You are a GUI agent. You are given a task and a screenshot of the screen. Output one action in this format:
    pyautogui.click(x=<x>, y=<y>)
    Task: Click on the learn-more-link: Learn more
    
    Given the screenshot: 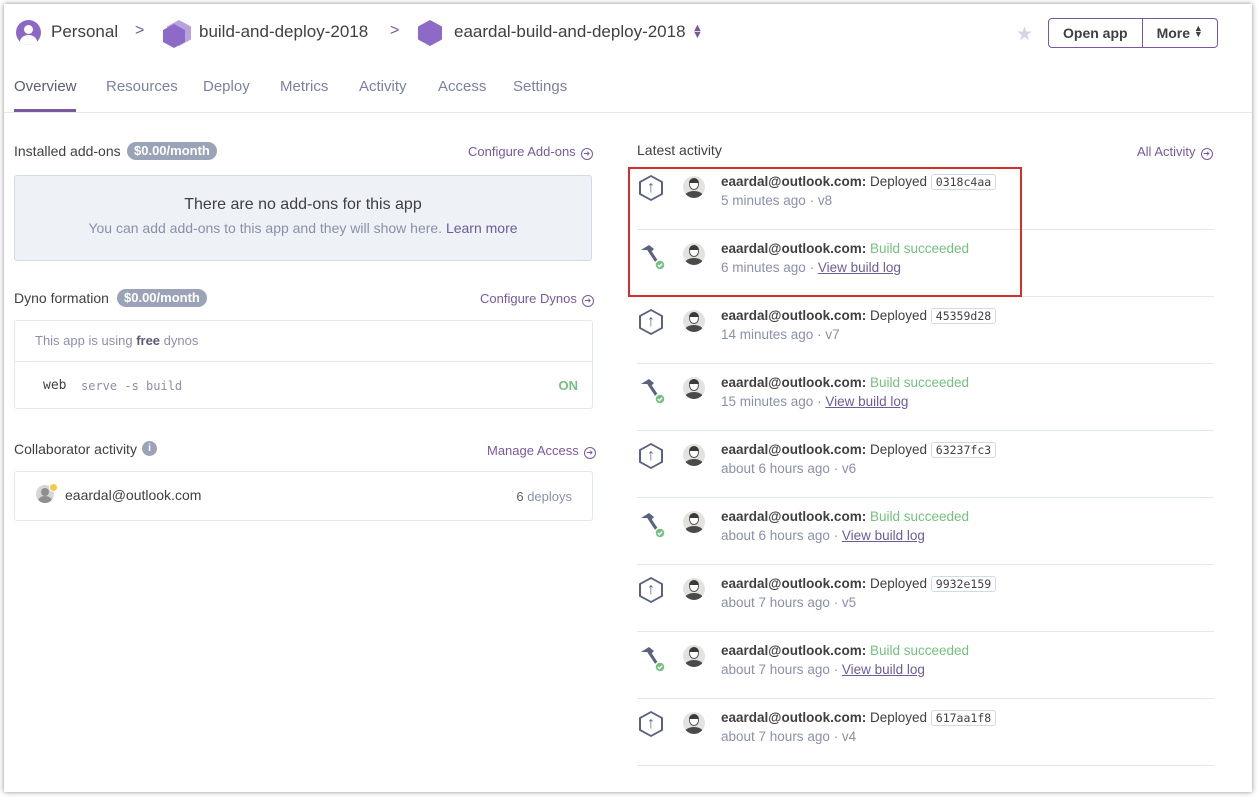 What is the action you would take?
    pyautogui.click(x=482, y=228)
    